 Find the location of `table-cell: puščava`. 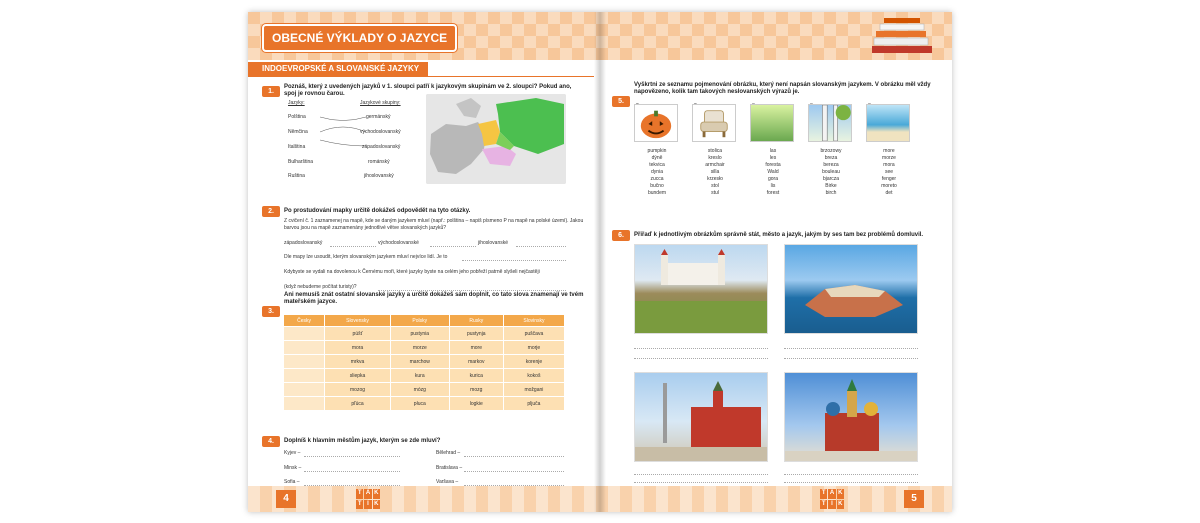

table-cell: puščava is located at coordinates (534, 333).